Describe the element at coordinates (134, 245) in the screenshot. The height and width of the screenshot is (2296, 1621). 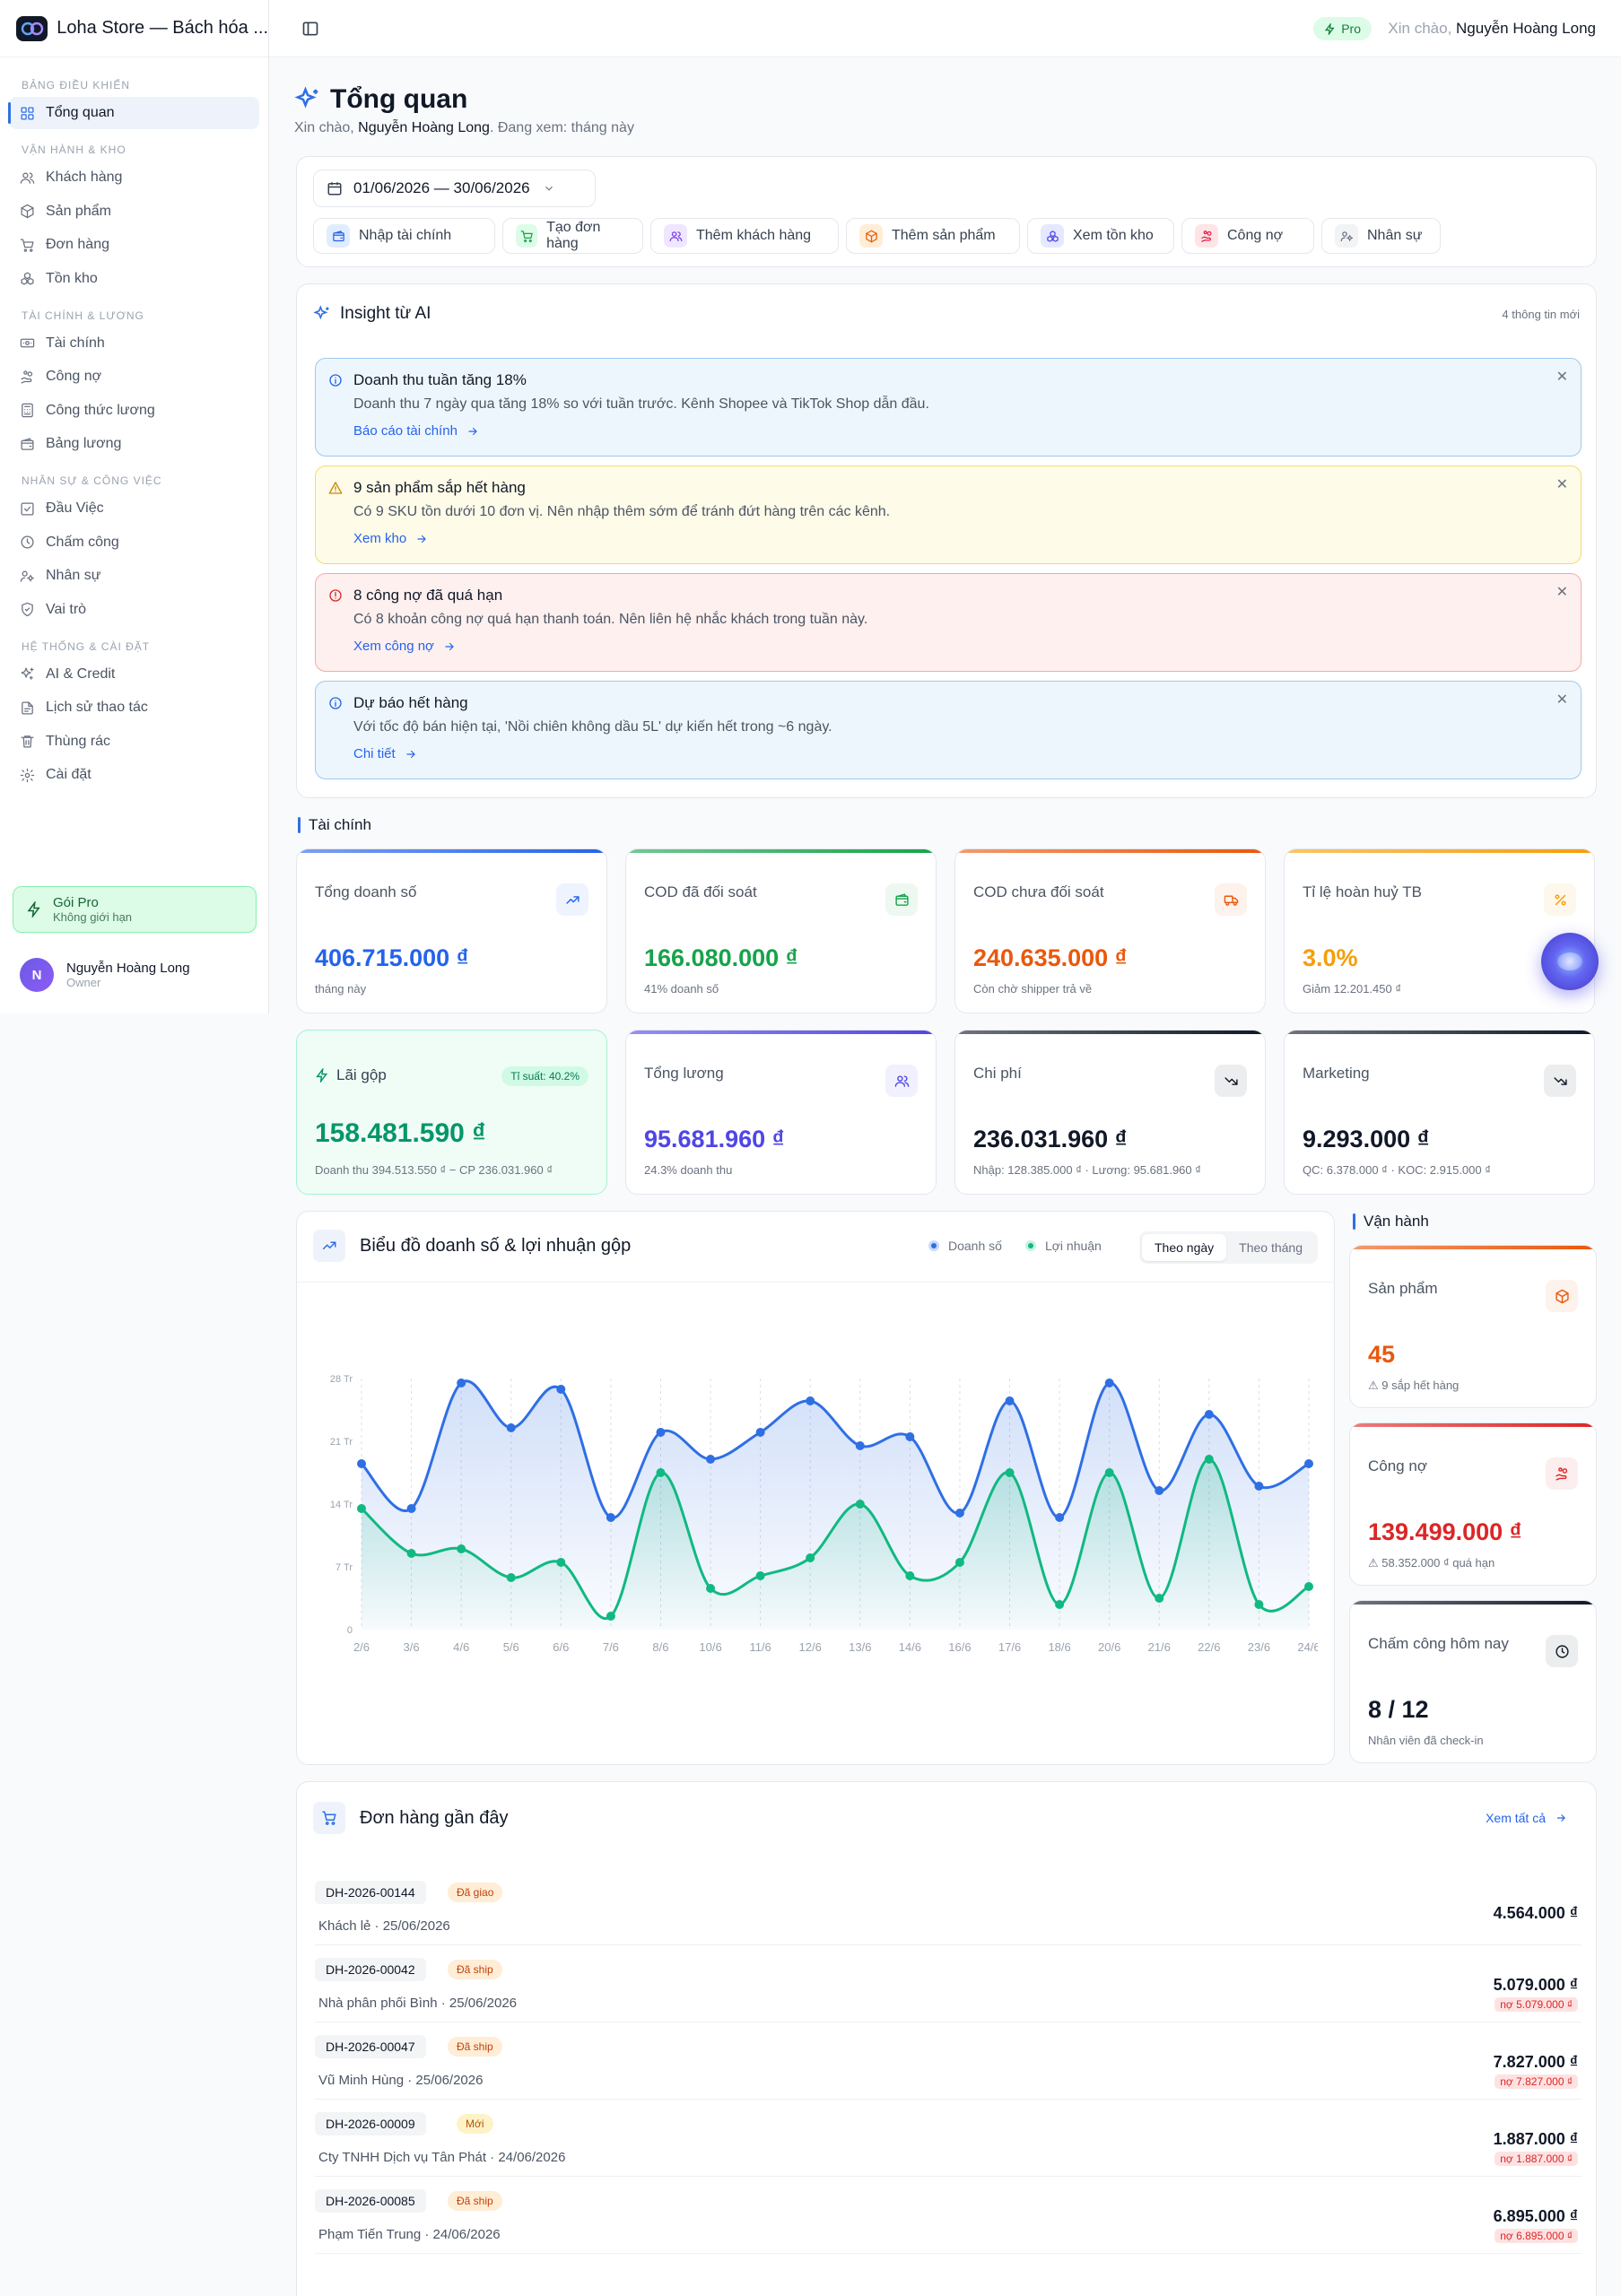
I see `sidebar-item-cart: Đơn hàng` at that location.